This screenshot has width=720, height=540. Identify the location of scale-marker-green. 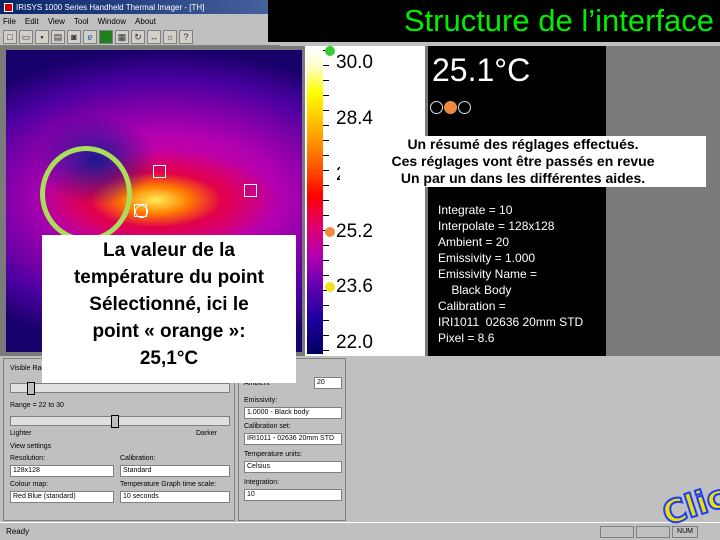
(330, 51).